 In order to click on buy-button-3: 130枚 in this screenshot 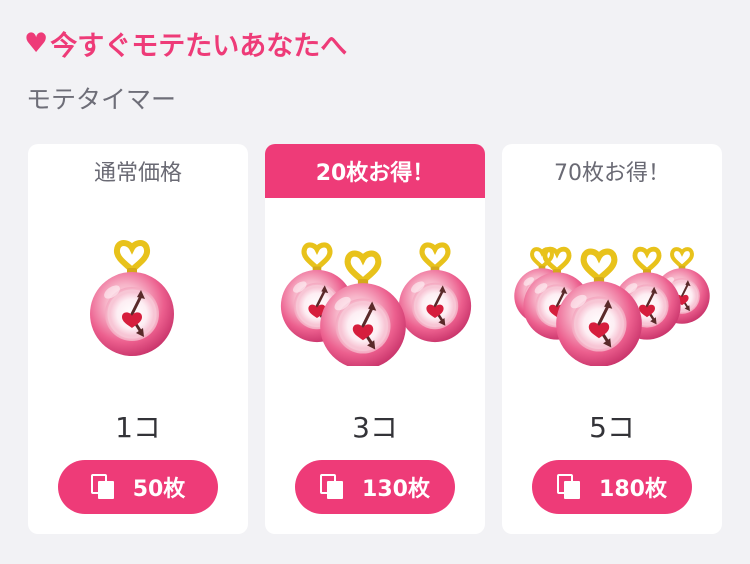, I will do `click(375, 487)`.